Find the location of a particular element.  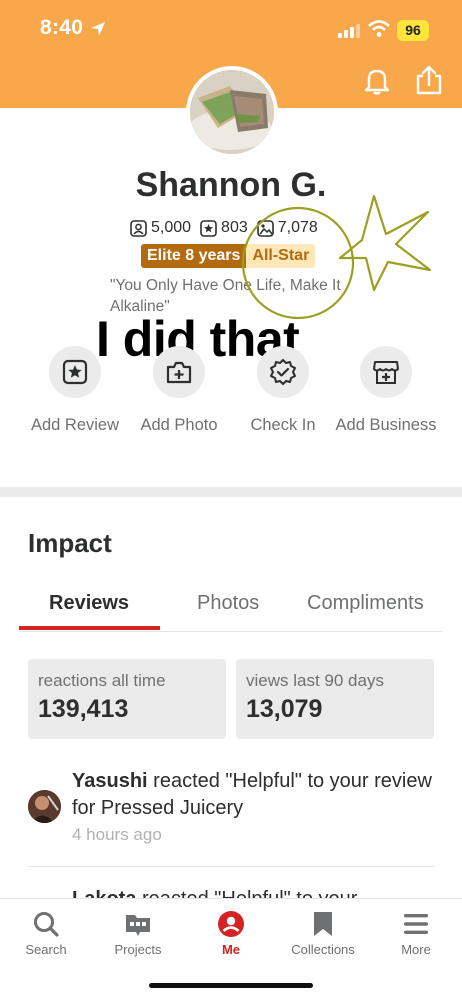

check-in-label: Check In is located at coordinates (283, 425).